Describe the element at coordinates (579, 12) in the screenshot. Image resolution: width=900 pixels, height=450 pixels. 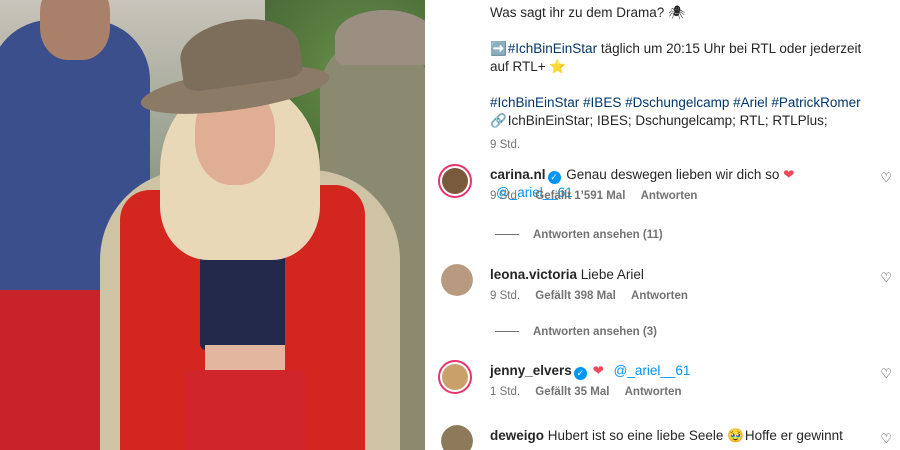
I see `caption-text: Was sagt ihr zu dem Drama?` at that location.